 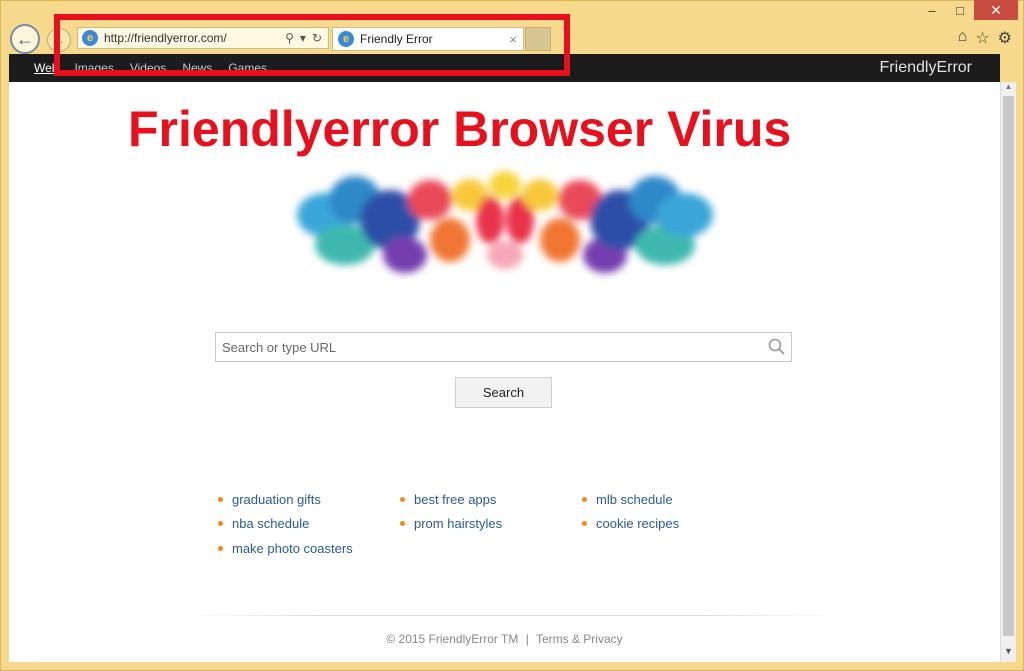 I want to click on magnifier-icon, so click(x=777, y=347).